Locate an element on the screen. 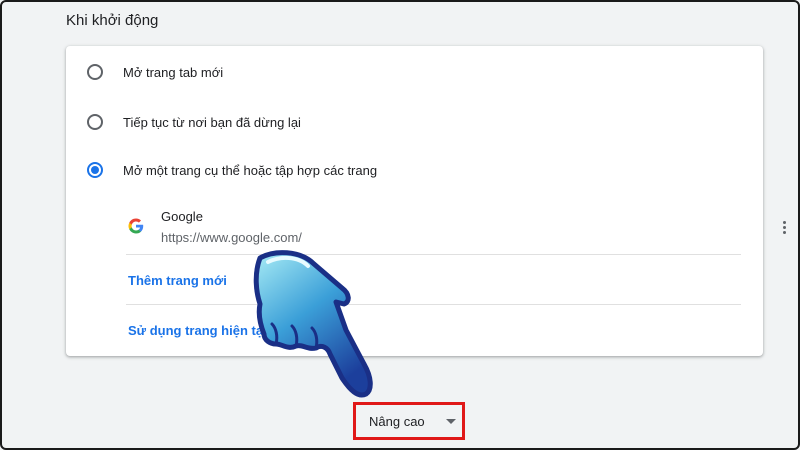 Image resolution: width=800 pixels, height=450 pixels. section-title: Khi khởi động is located at coordinates (112, 20).